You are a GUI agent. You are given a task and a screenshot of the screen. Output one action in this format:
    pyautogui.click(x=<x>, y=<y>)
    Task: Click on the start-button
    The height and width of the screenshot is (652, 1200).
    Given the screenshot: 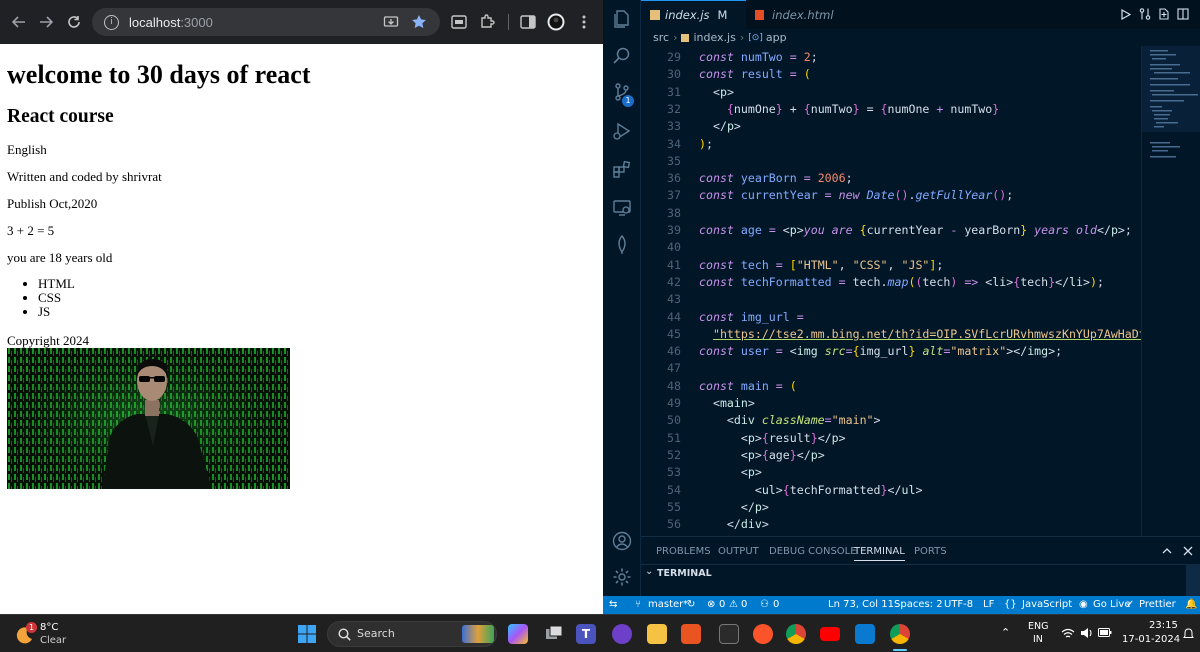 What is the action you would take?
    pyautogui.click(x=307, y=634)
    